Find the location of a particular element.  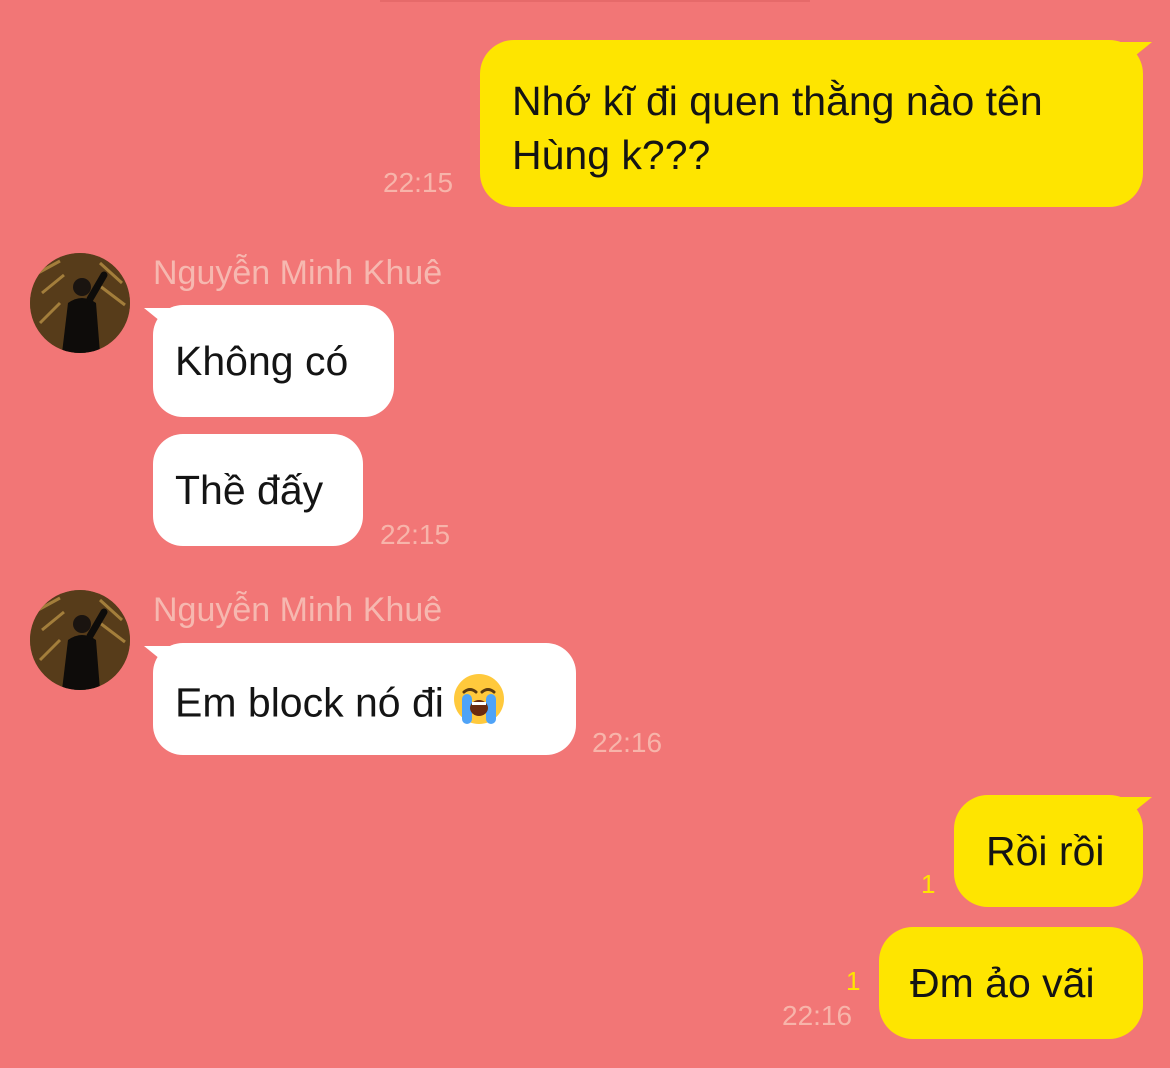

my-message-bubble: Rồi rồi is located at coordinates (1048, 851).